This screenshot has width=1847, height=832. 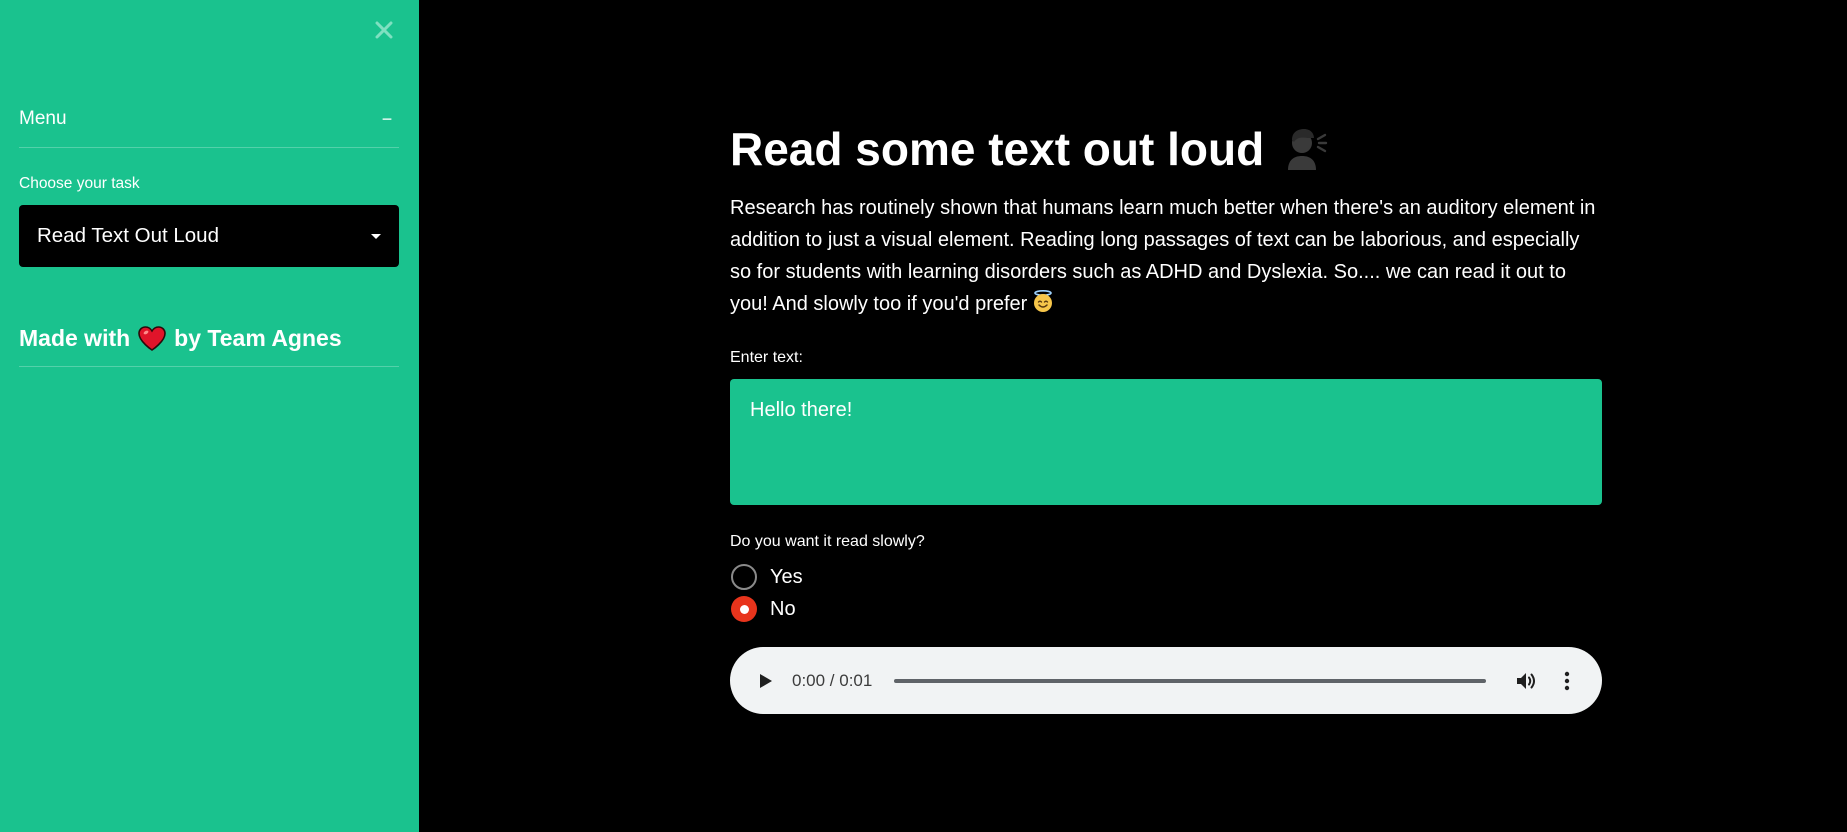 I want to click on text-input-area: Hello there!, so click(x=1166, y=442).